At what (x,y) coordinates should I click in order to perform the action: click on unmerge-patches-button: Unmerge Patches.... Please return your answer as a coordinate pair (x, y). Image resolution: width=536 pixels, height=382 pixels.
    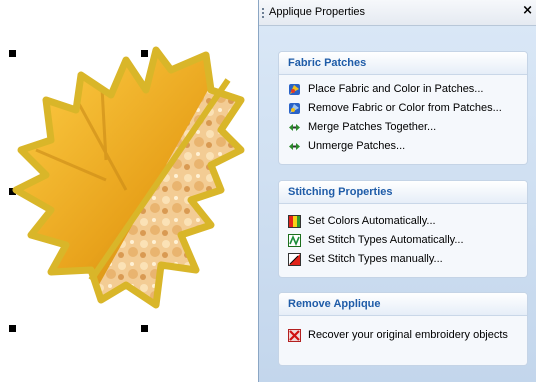
    Looking at the image, I should click on (346, 147).